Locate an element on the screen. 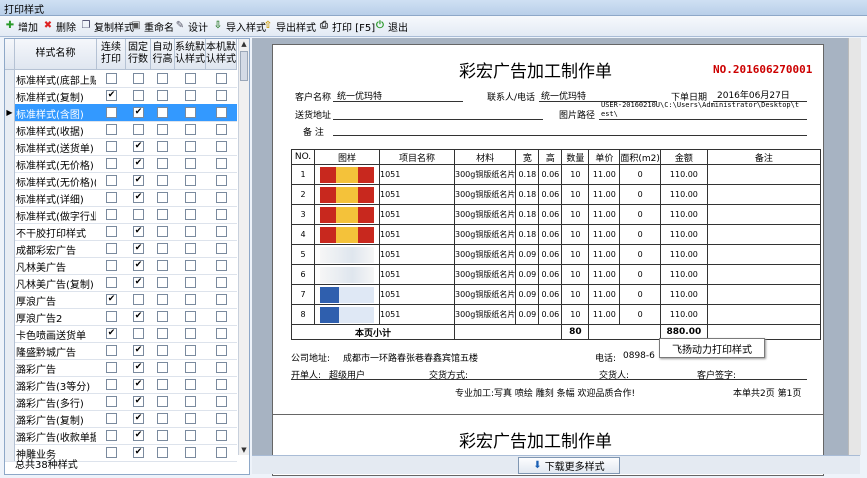 The height and width of the screenshot is (478, 867). grid-header-0: 样式名称 is located at coordinates (56, 54).